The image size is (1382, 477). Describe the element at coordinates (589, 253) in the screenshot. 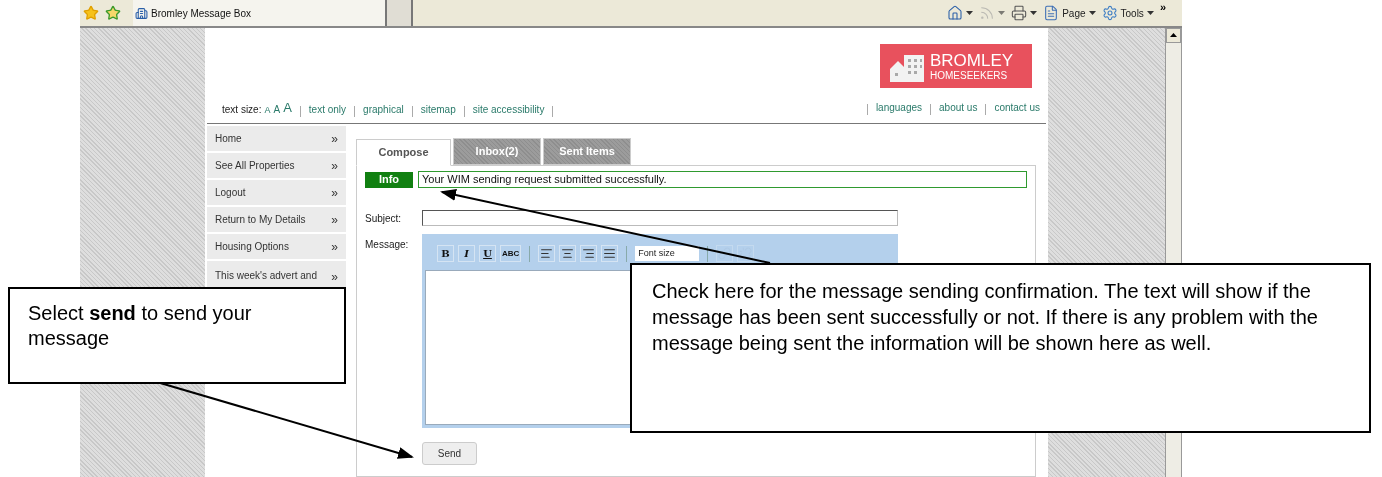

I see `align-right-icon` at that location.